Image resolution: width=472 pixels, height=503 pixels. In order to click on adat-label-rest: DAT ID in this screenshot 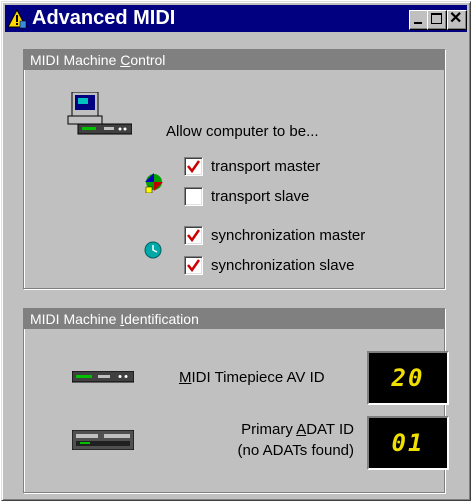, I will do `click(330, 429)`.